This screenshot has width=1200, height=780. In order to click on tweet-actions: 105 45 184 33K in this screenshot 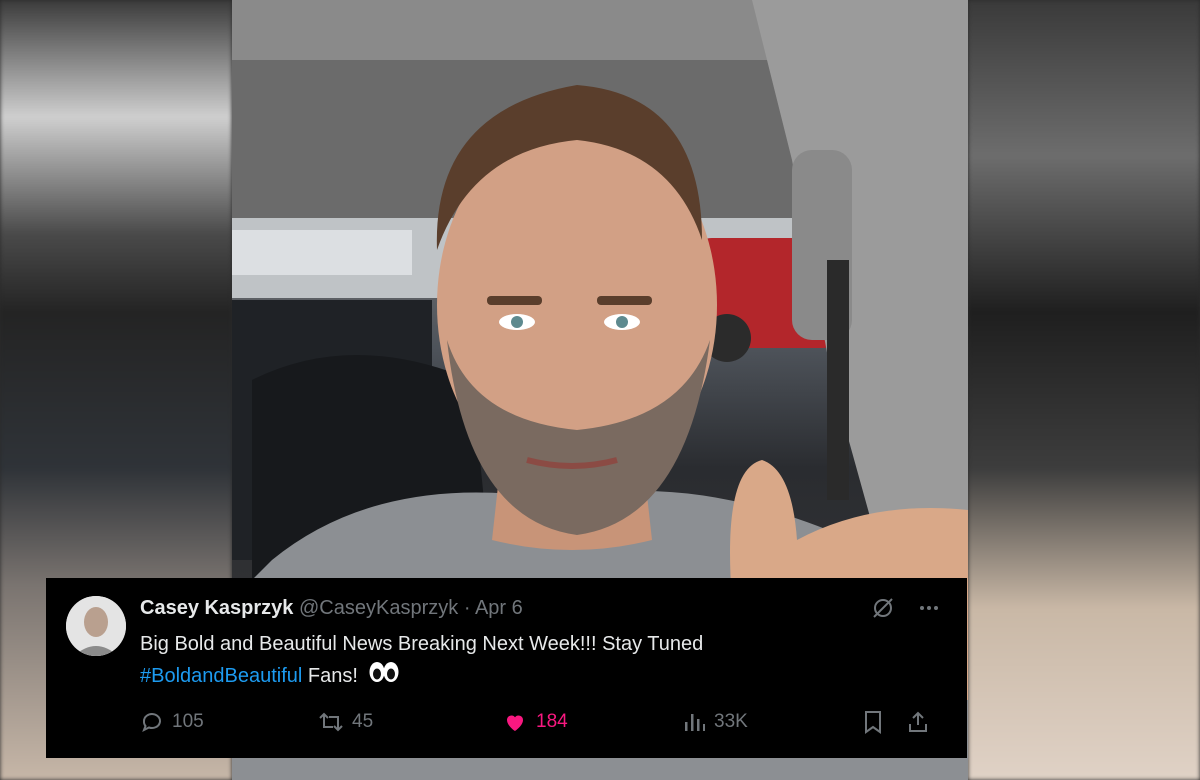, I will do `click(538, 724)`.